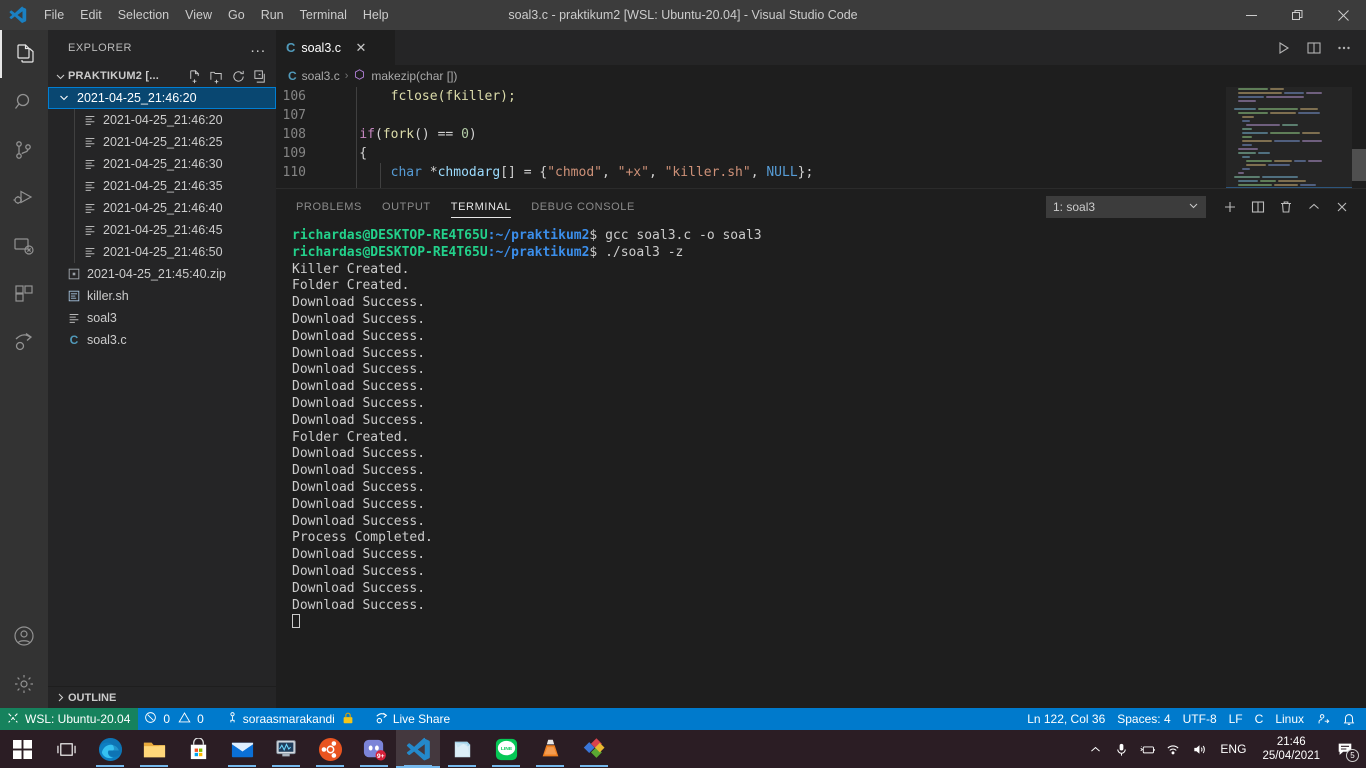  What do you see at coordinates (24, 684) in the screenshot?
I see `activity-settings-gear-icon` at bounding box center [24, 684].